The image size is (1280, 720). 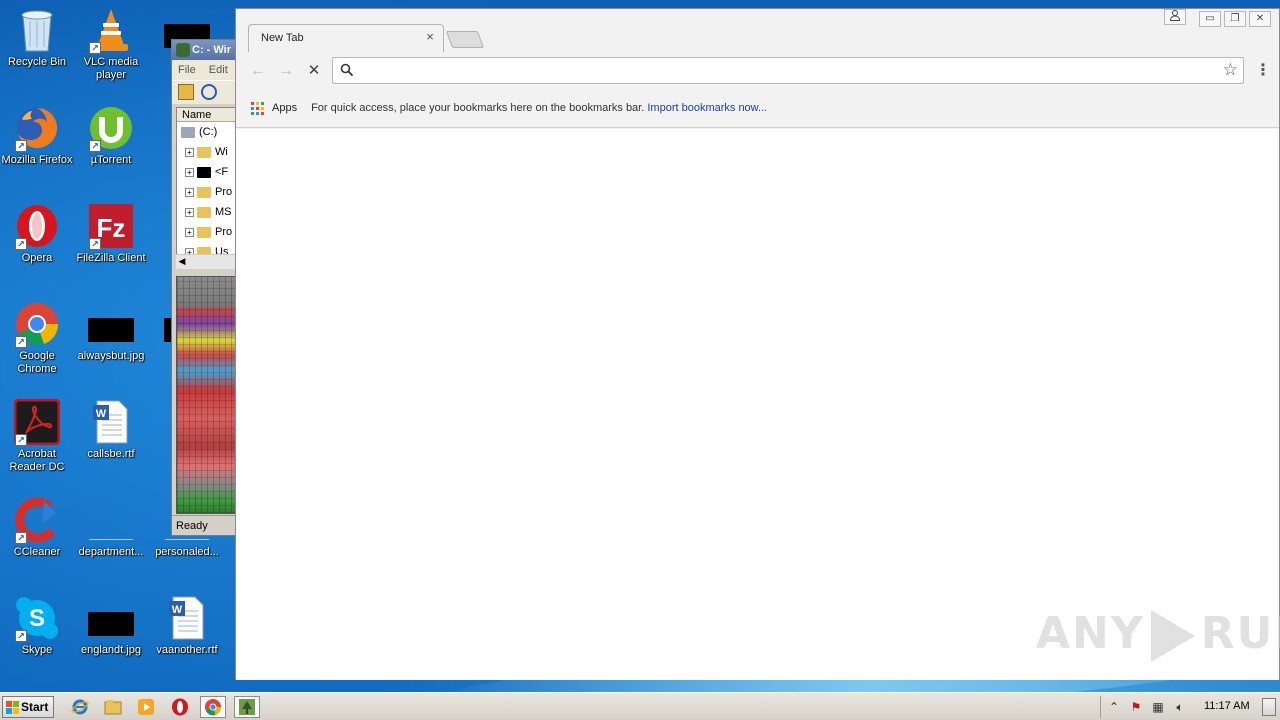 I want to click on new-tab-button, so click(x=465, y=39).